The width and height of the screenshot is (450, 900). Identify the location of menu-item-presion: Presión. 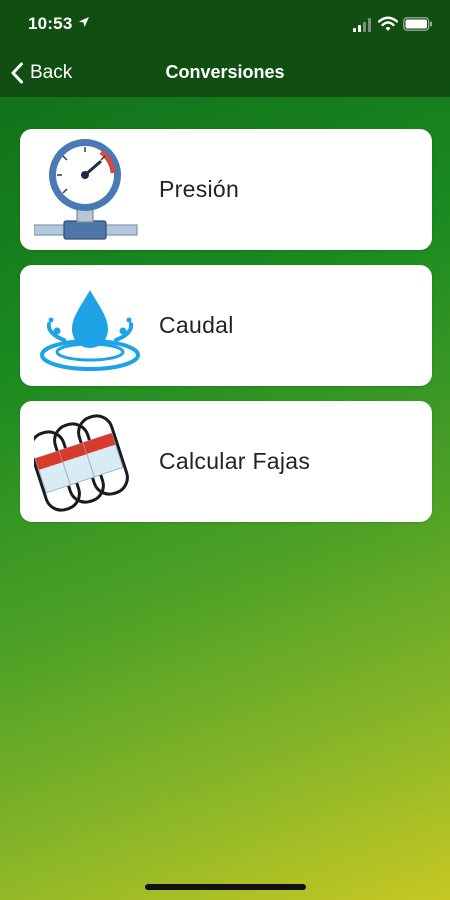
(226, 189).